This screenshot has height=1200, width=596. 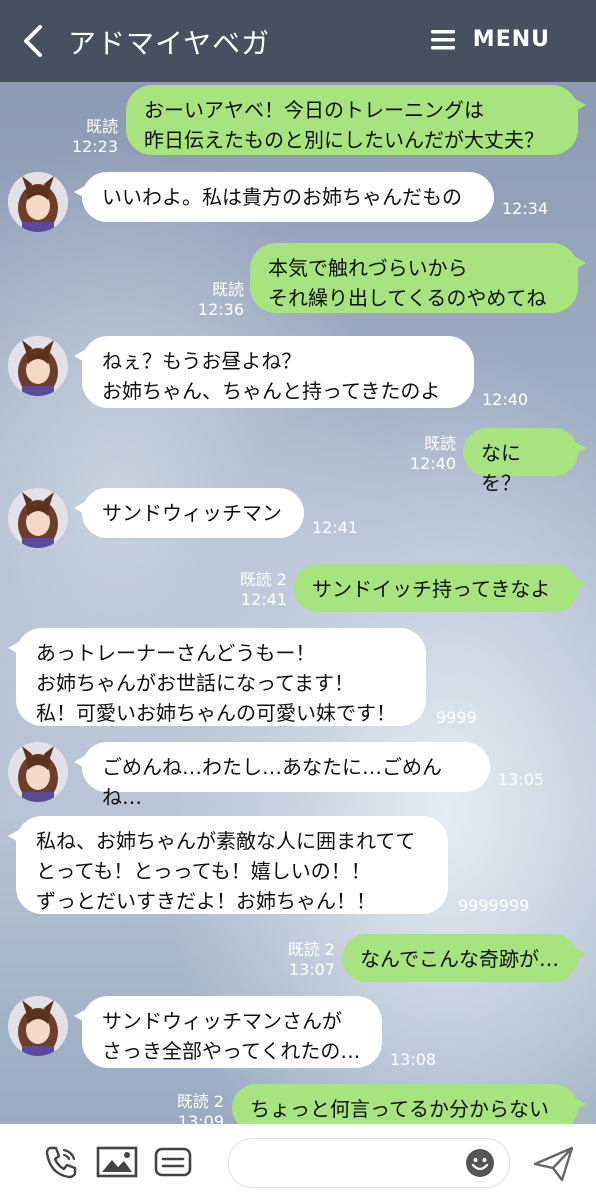 I want to click on message-bubble-out: ちょっと何言ってるか分からない, so click(x=409, y=1104).